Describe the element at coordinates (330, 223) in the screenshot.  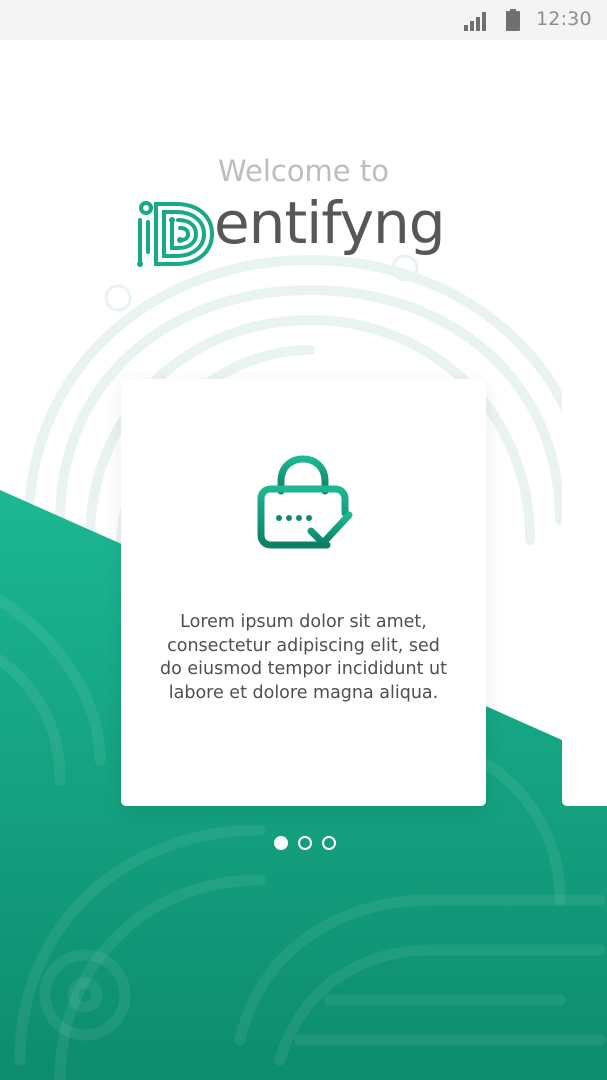
I see `brand-name: entifyng` at that location.